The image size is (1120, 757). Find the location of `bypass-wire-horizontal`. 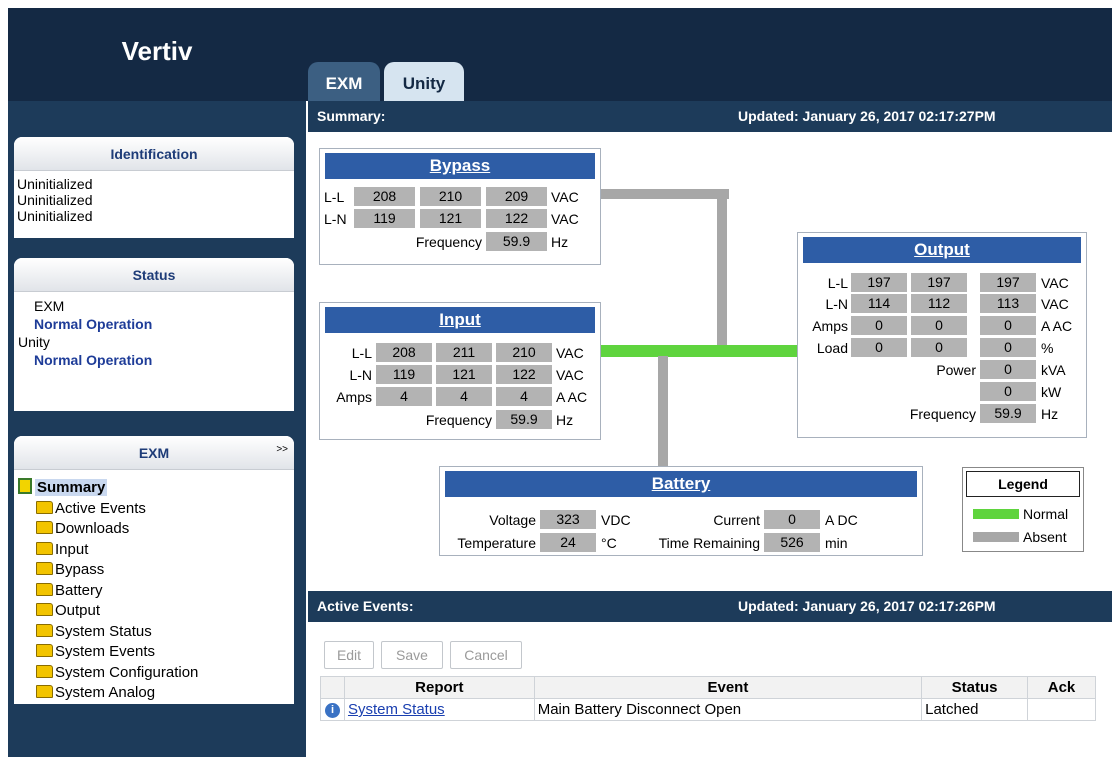

bypass-wire-horizontal is located at coordinates (663, 194).